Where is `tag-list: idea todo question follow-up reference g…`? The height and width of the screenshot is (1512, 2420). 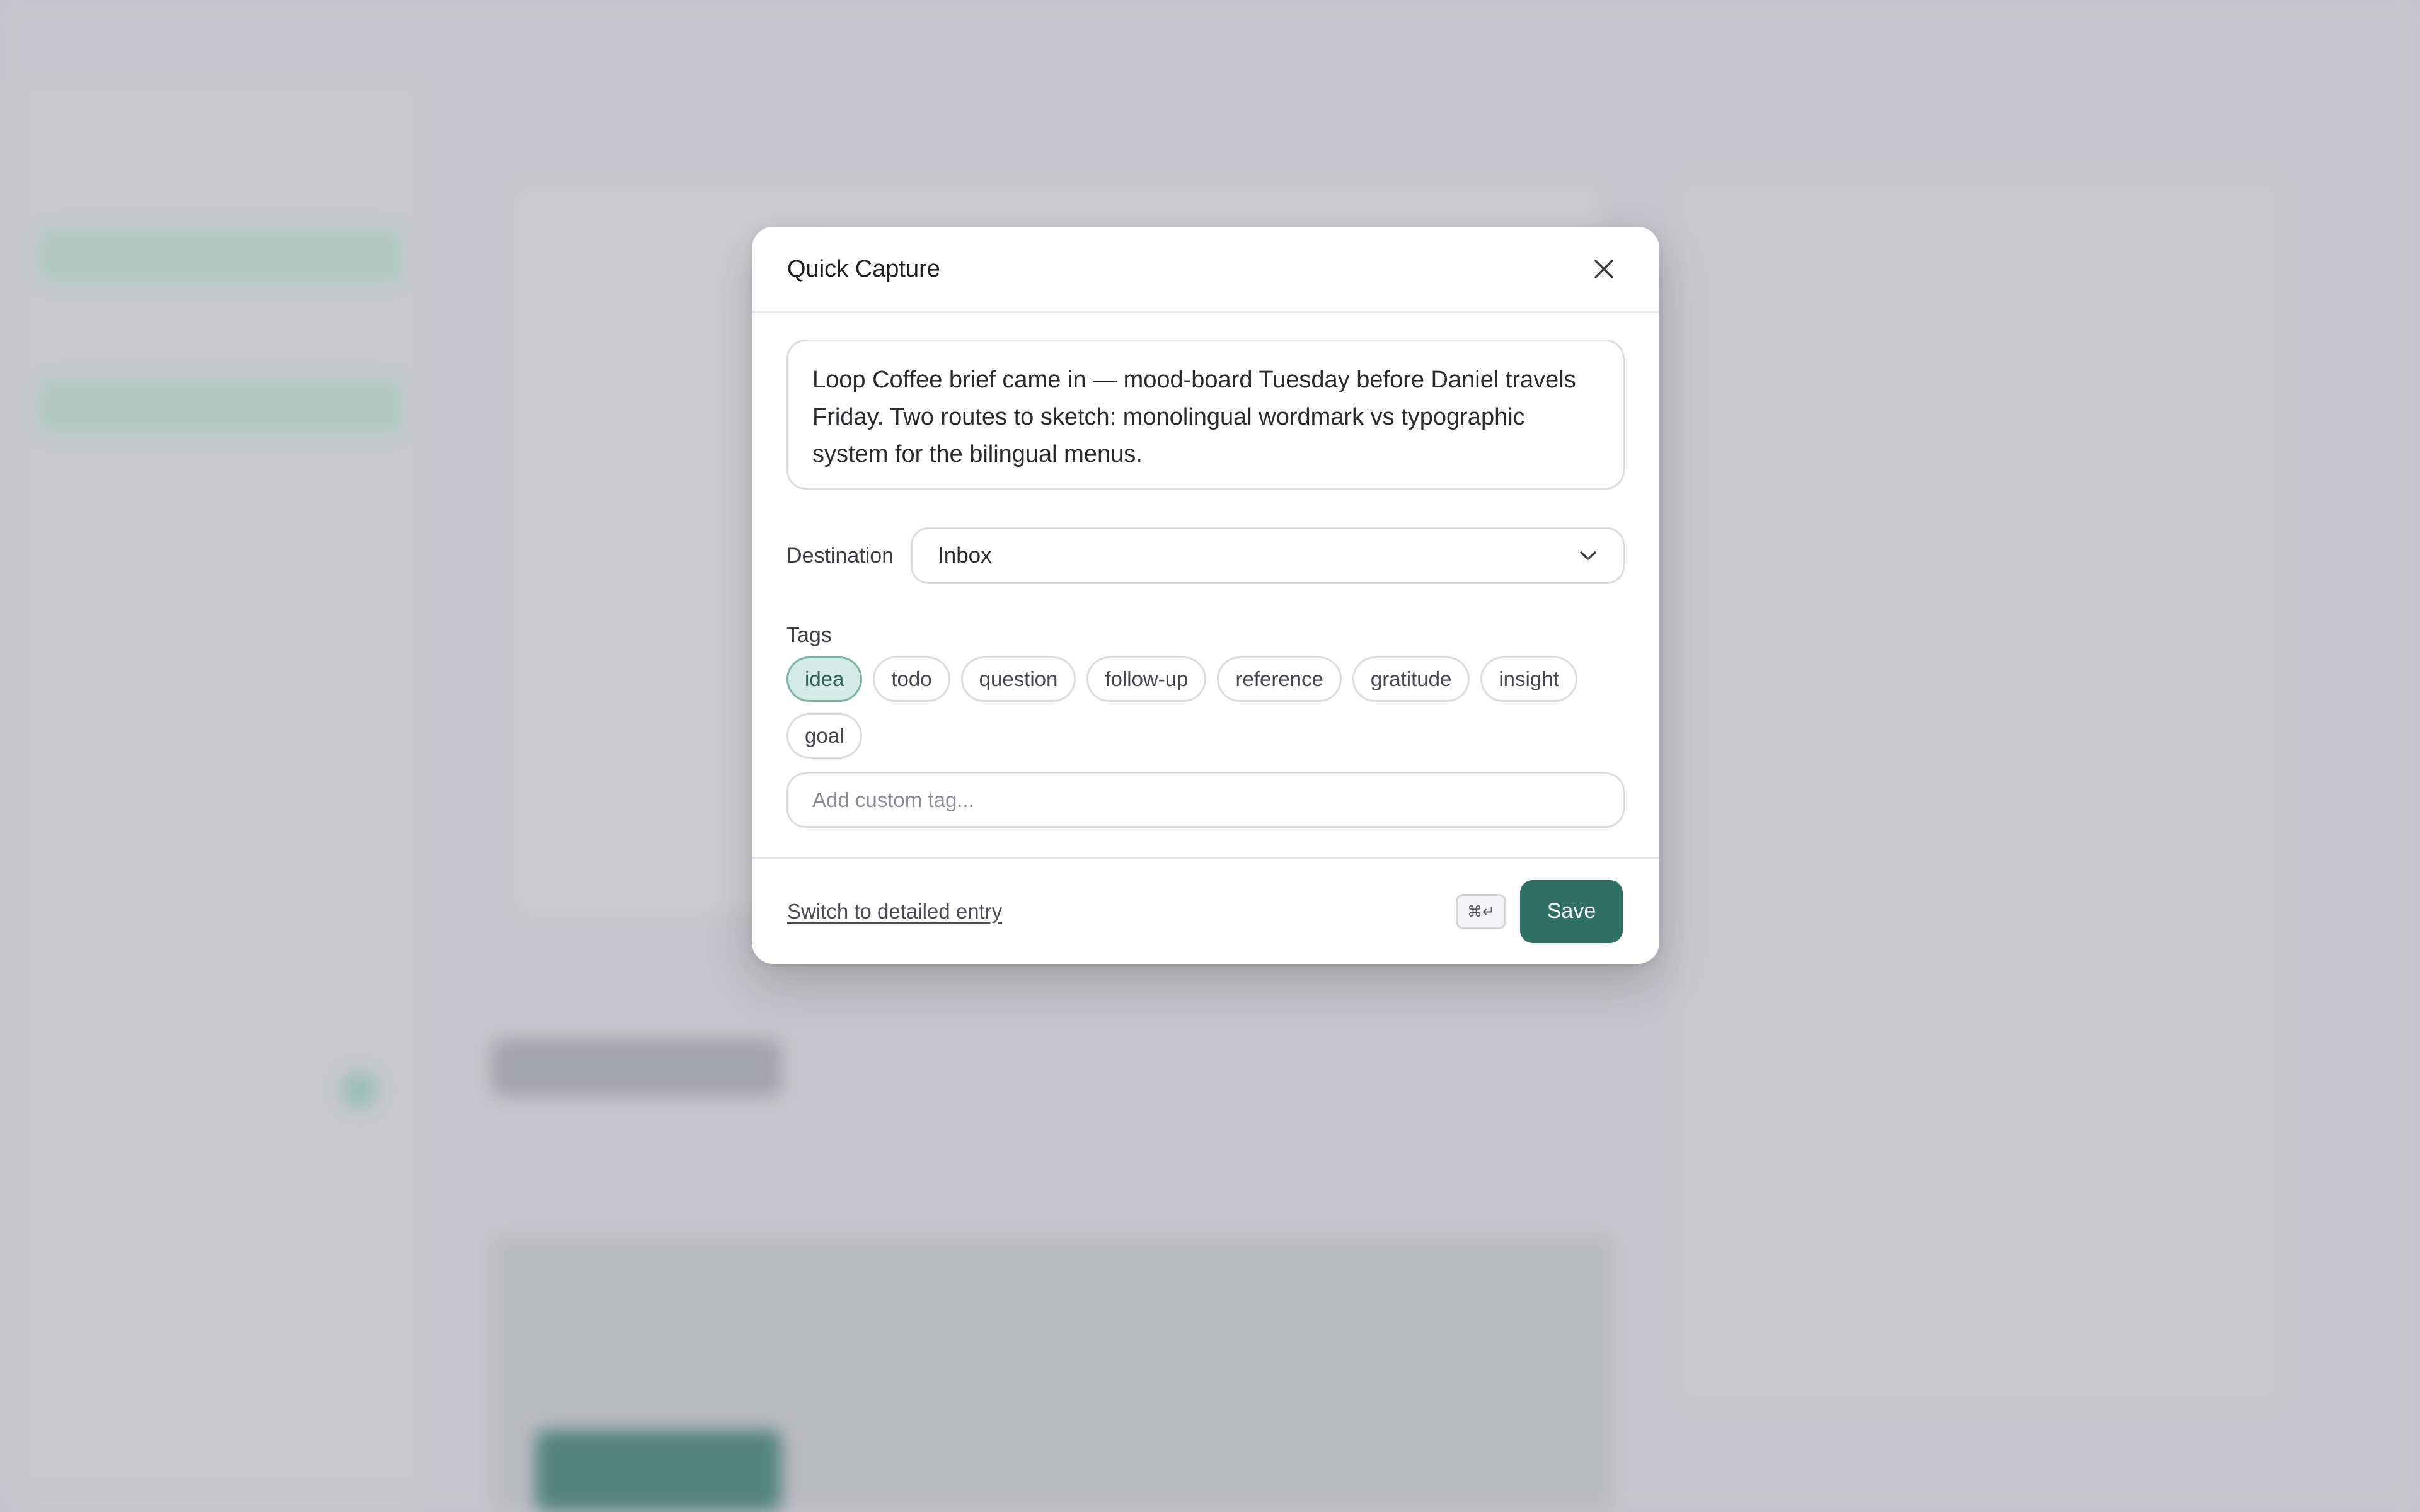
tag-list: idea todo question follow-up reference g… is located at coordinates (1208, 707).